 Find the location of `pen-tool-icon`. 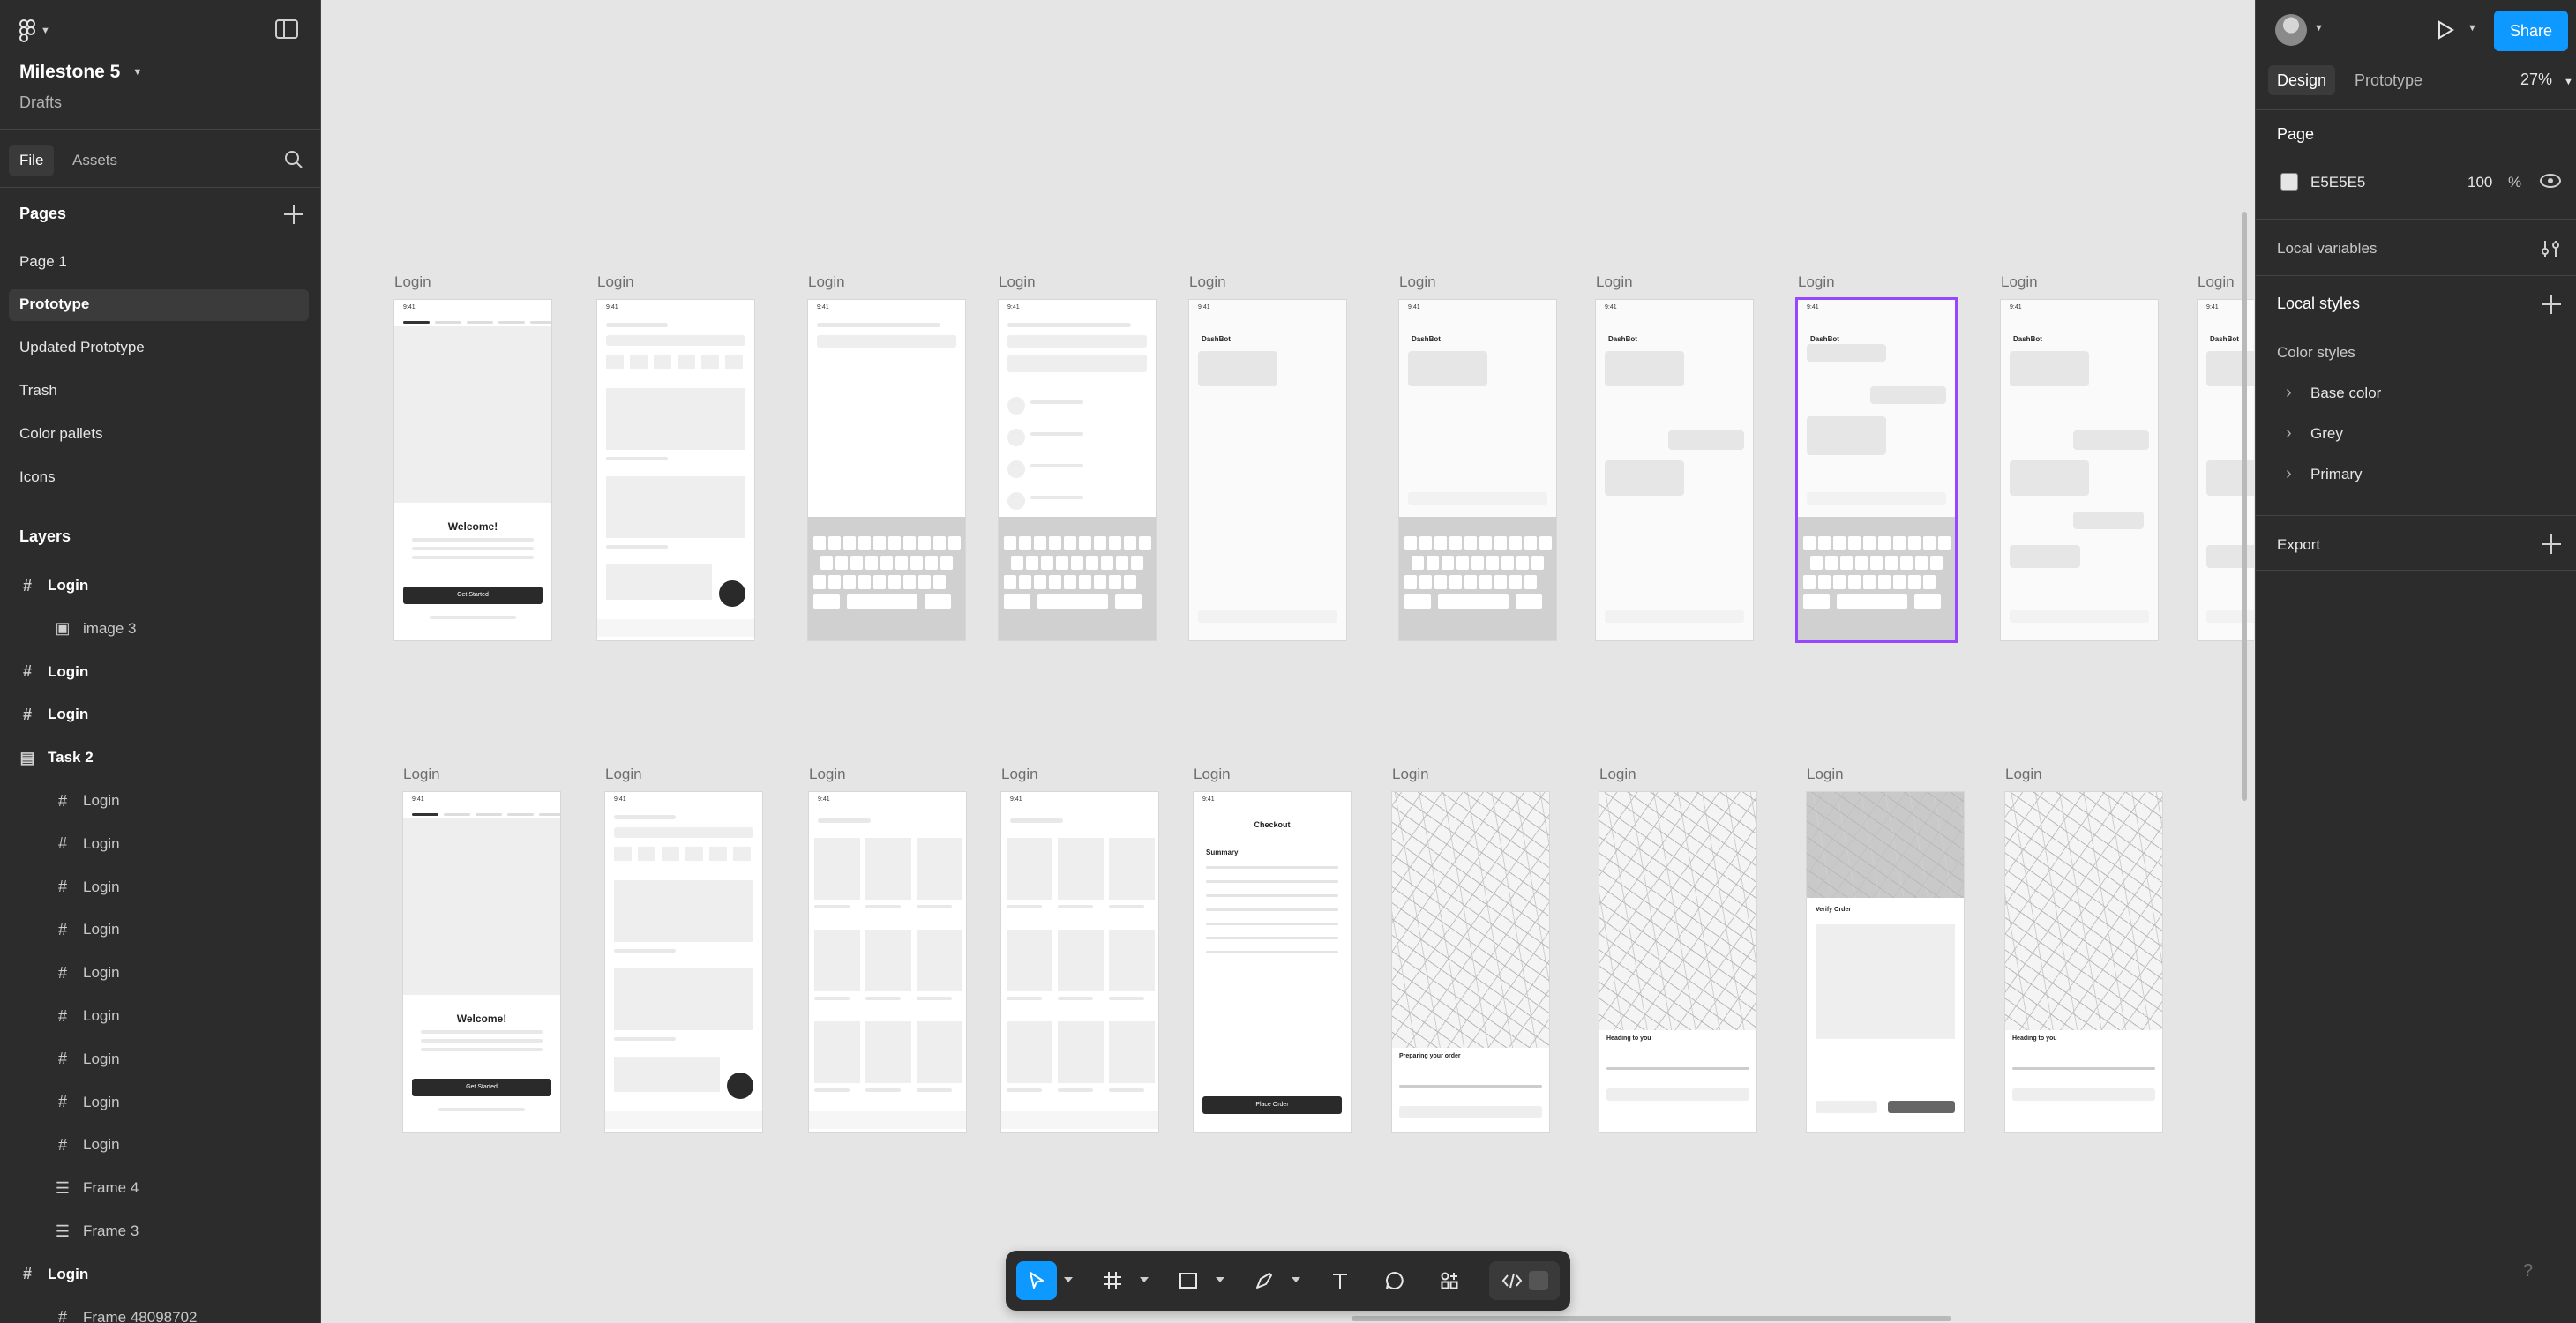

pen-tool-icon is located at coordinates (1264, 1280).